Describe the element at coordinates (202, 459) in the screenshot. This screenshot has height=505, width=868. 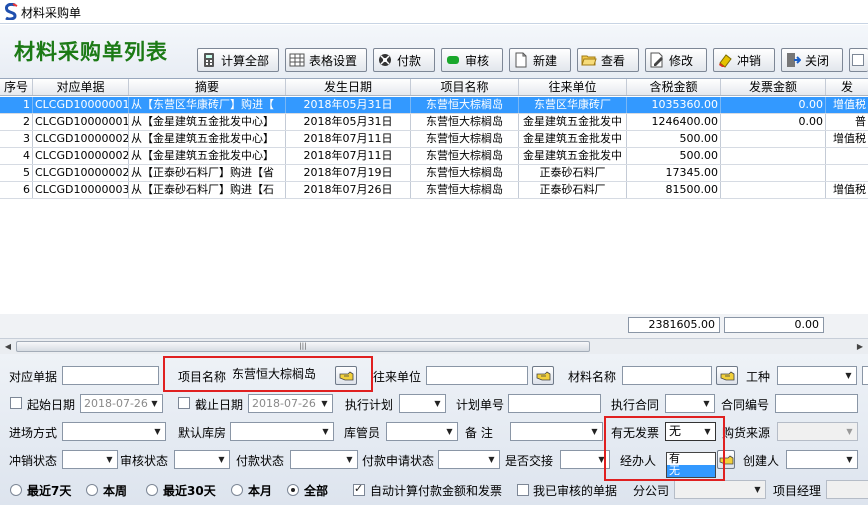
I see `review-status-select: ▼` at that location.